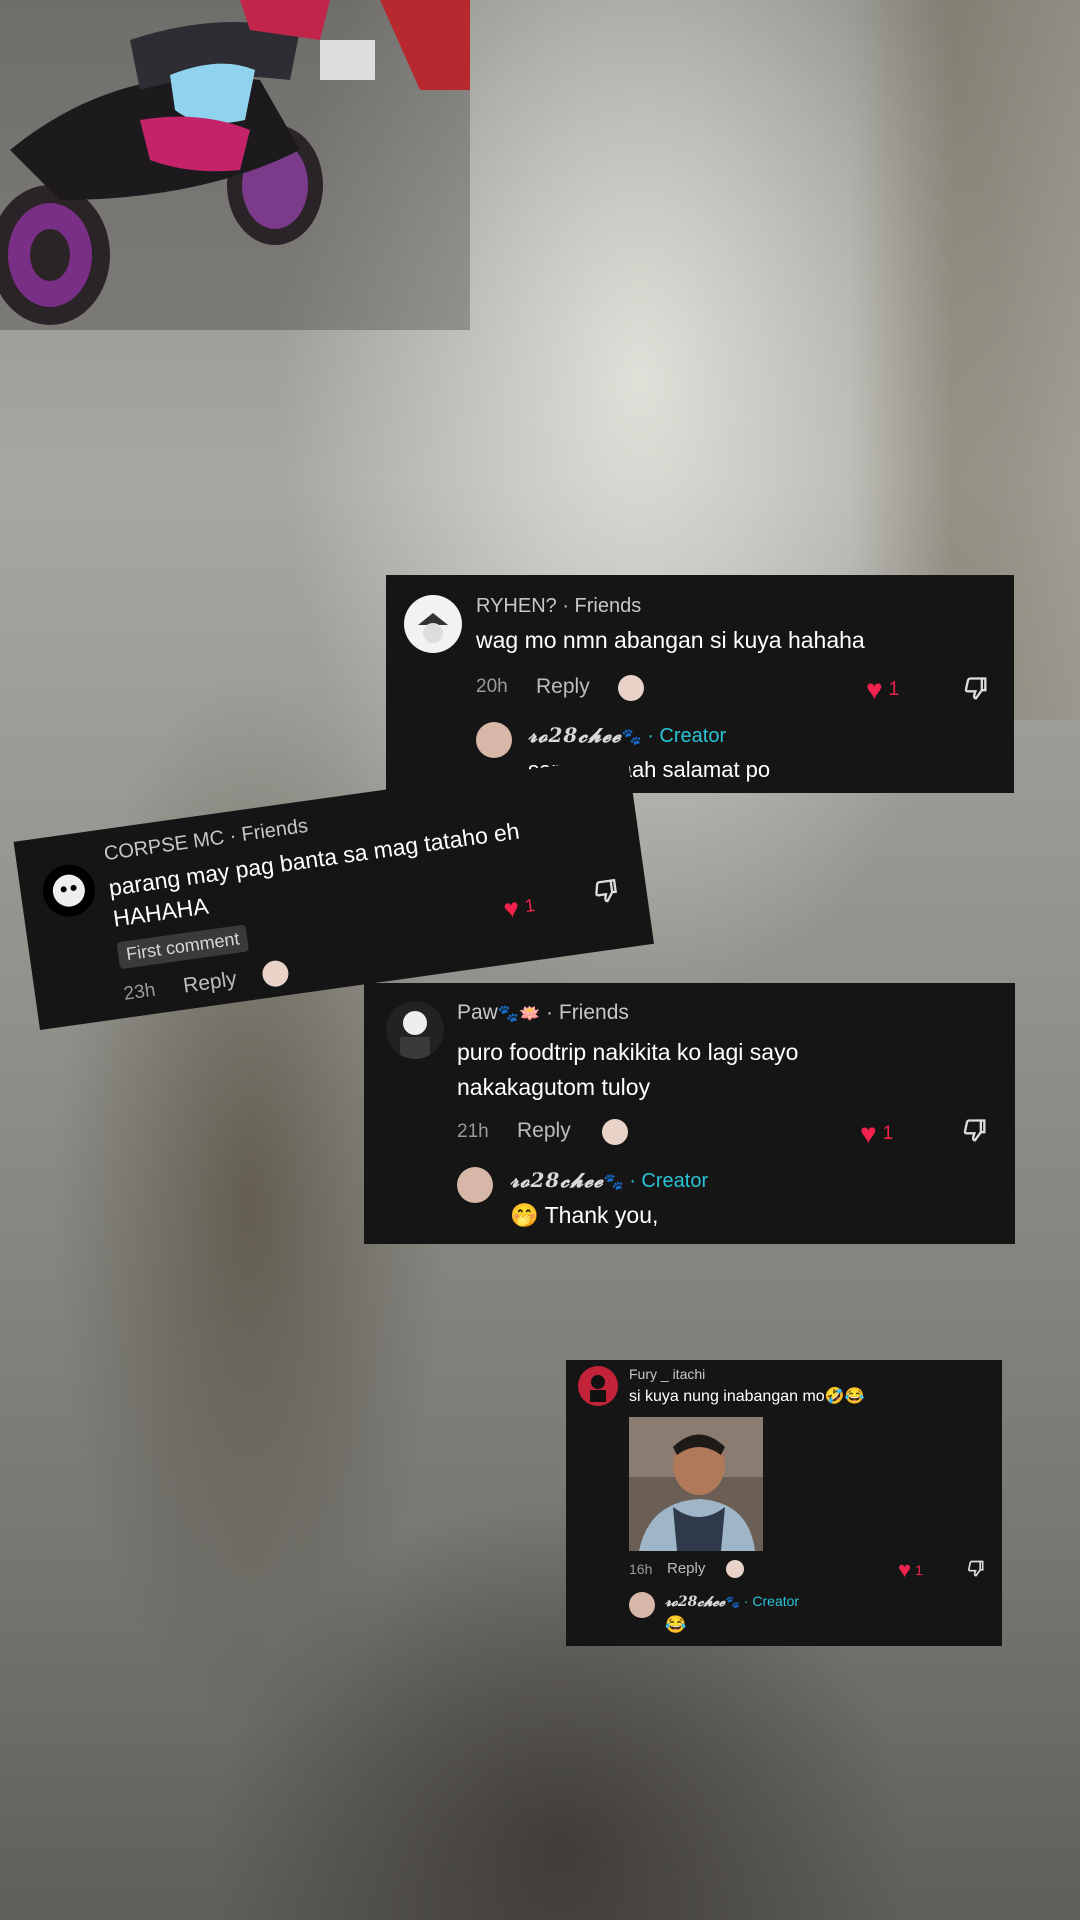 The width and height of the screenshot is (1080, 1920). Describe the element at coordinates (519, 1013) in the screenshot. I see `username-emoji: 🐾🪷` at that location.